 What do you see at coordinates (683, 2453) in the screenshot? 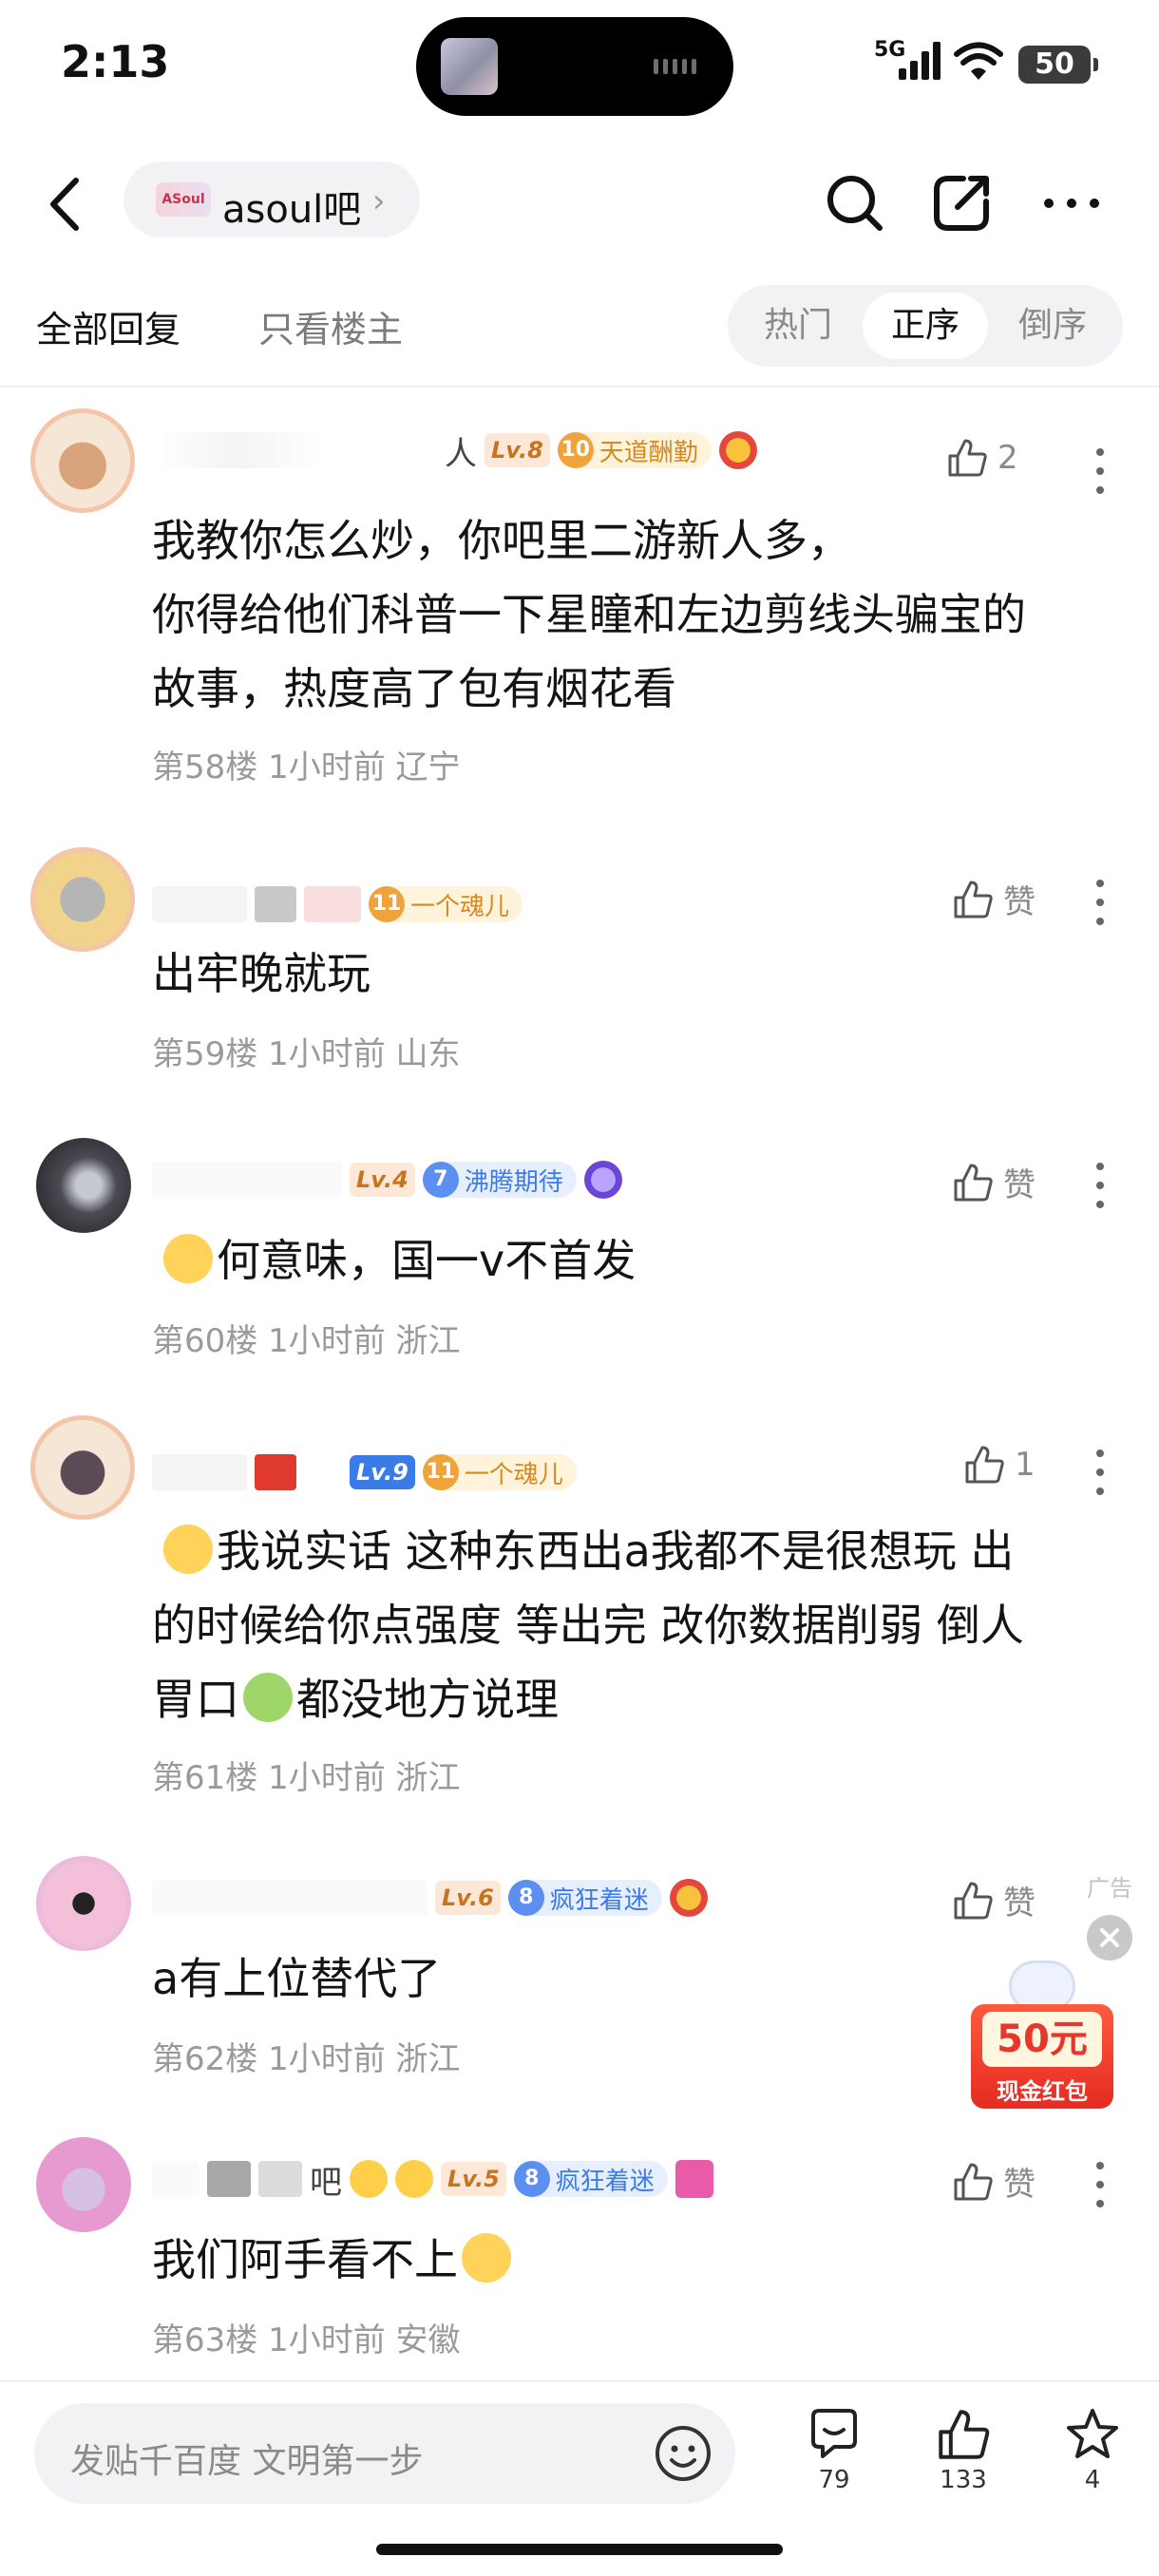
I see `emoji-icon` at bounding box center [683, 2453].